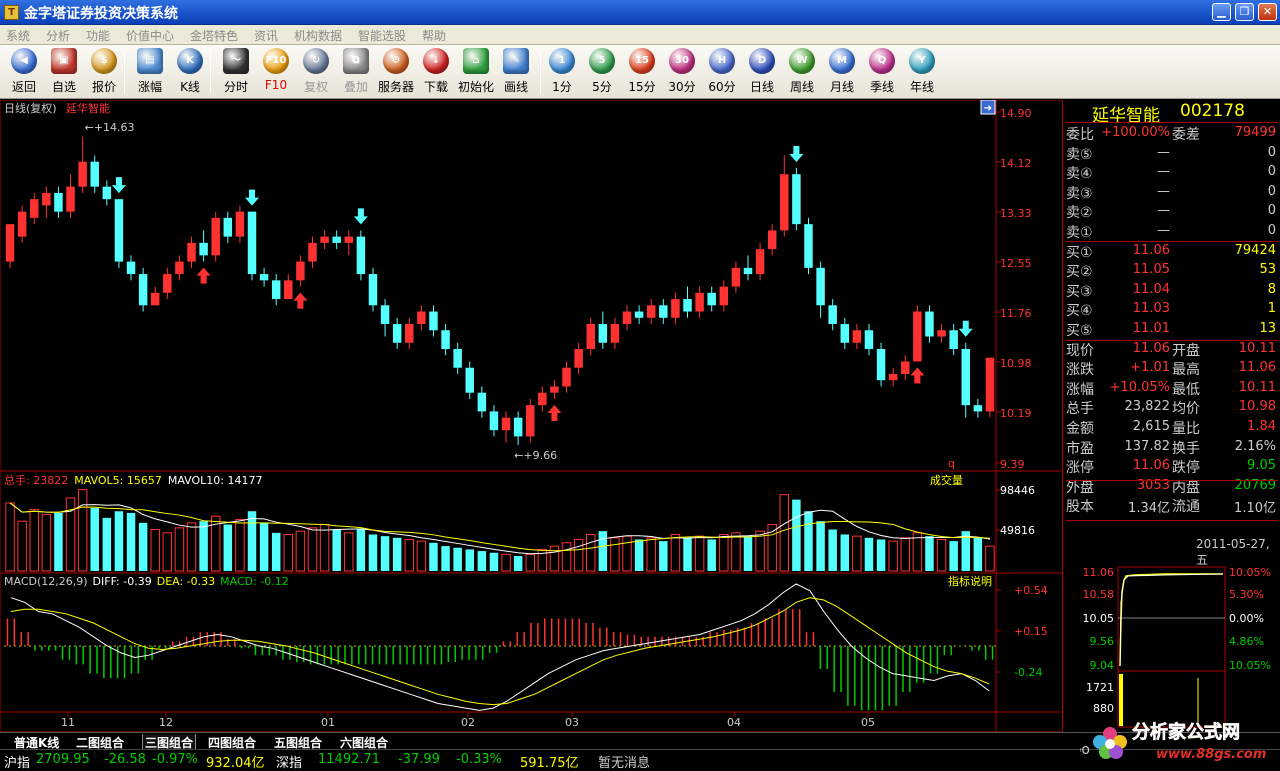  What do you see at coordinates (1172, 448) in the screenshot?
I see `quote-row: 市盈 137.82 换手 2.16%` at bounding box center [1172, 448].